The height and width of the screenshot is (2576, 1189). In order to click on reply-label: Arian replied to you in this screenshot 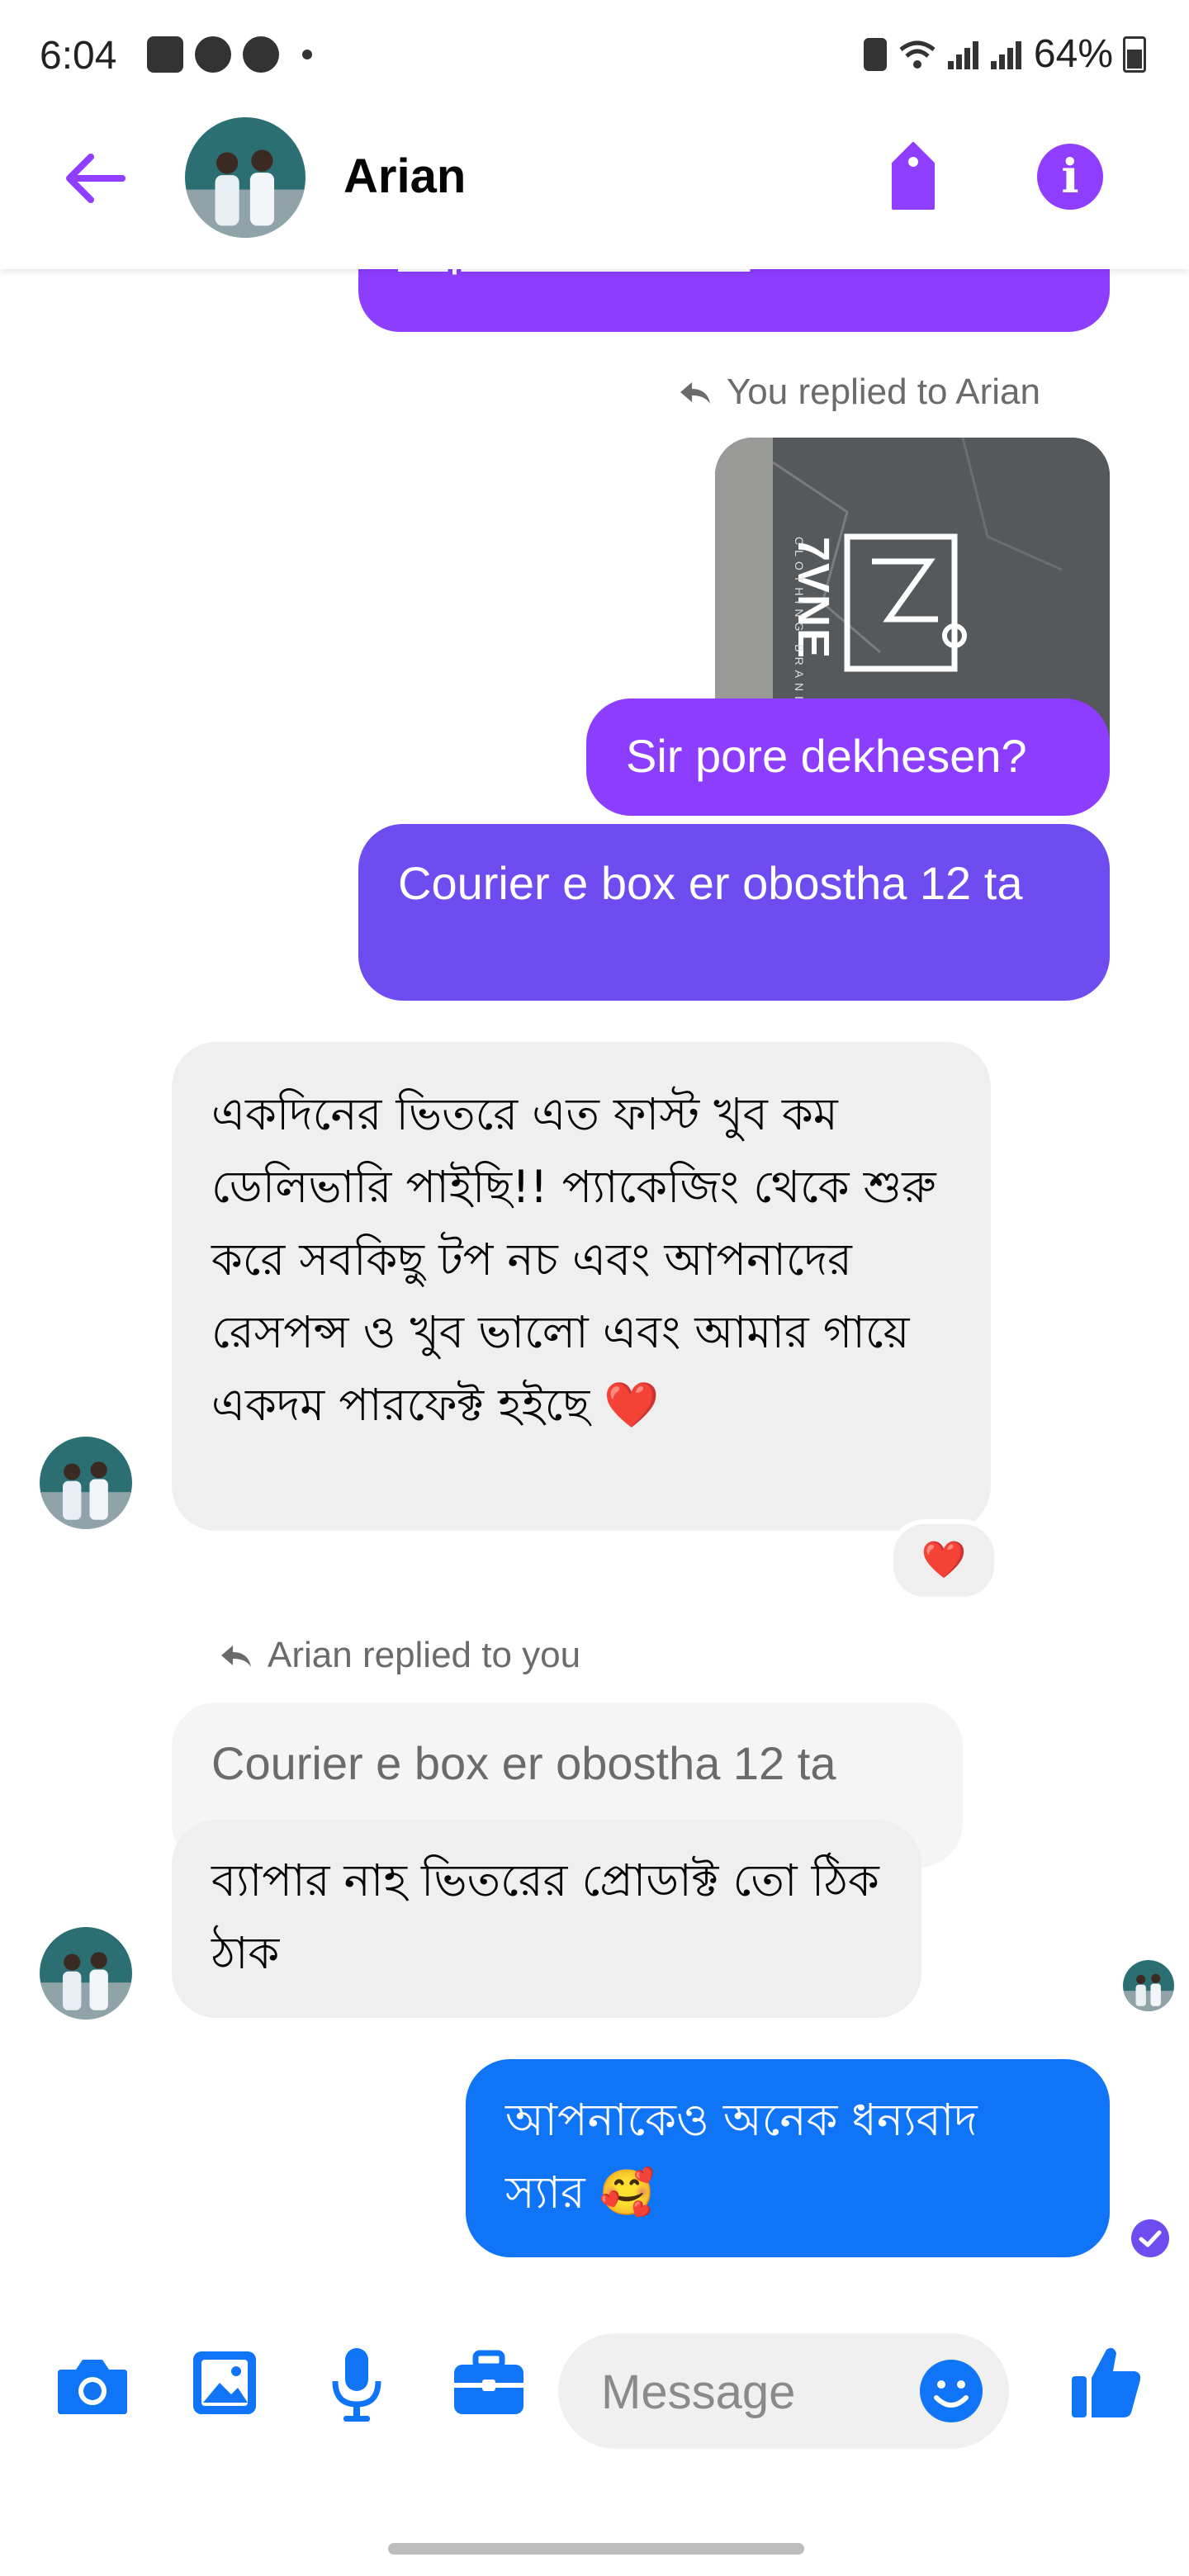, I will do `click(399, 1655)`.